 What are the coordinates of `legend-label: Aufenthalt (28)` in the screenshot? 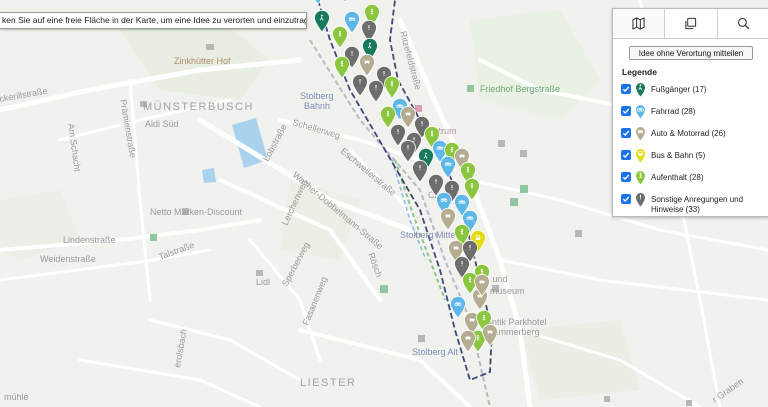 It's located at (677, 177).